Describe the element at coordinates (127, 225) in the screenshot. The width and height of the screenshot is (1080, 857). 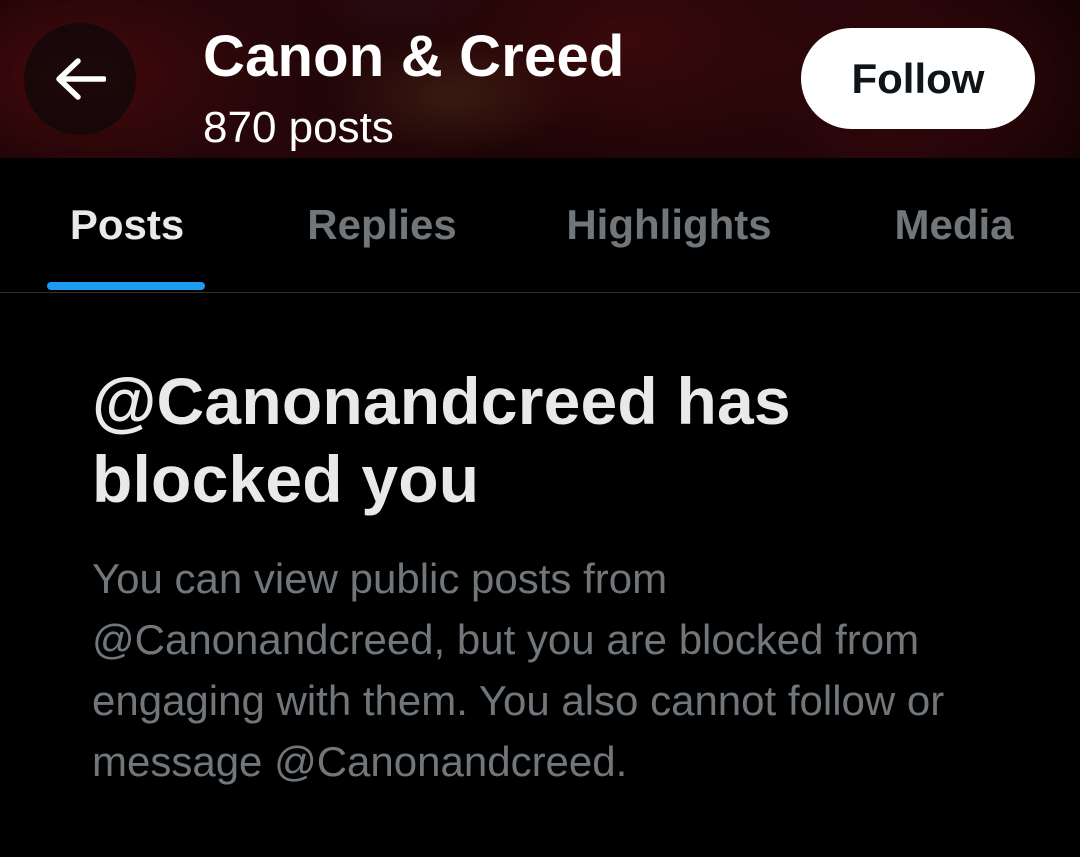
I see `tab-posts: Posts` at that location.